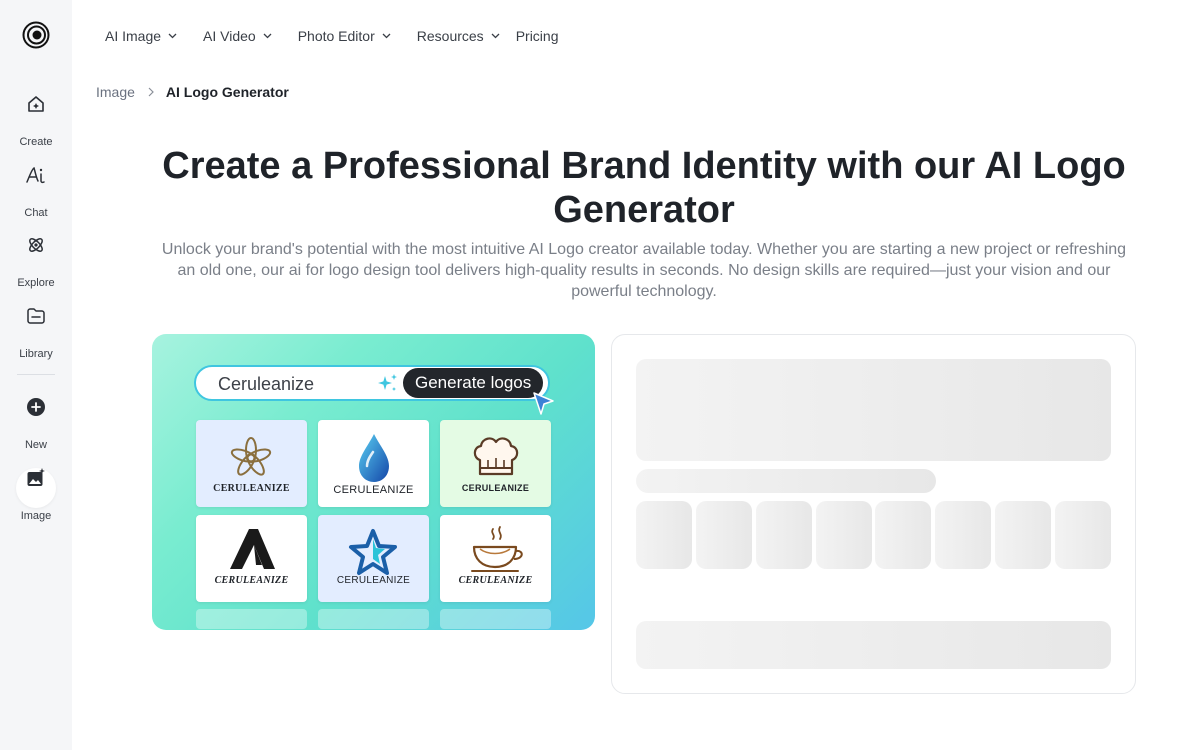 Image resolution: width=1200 pixels, height=750 pixels. I want to click on atom-icon, so click(36, 255).